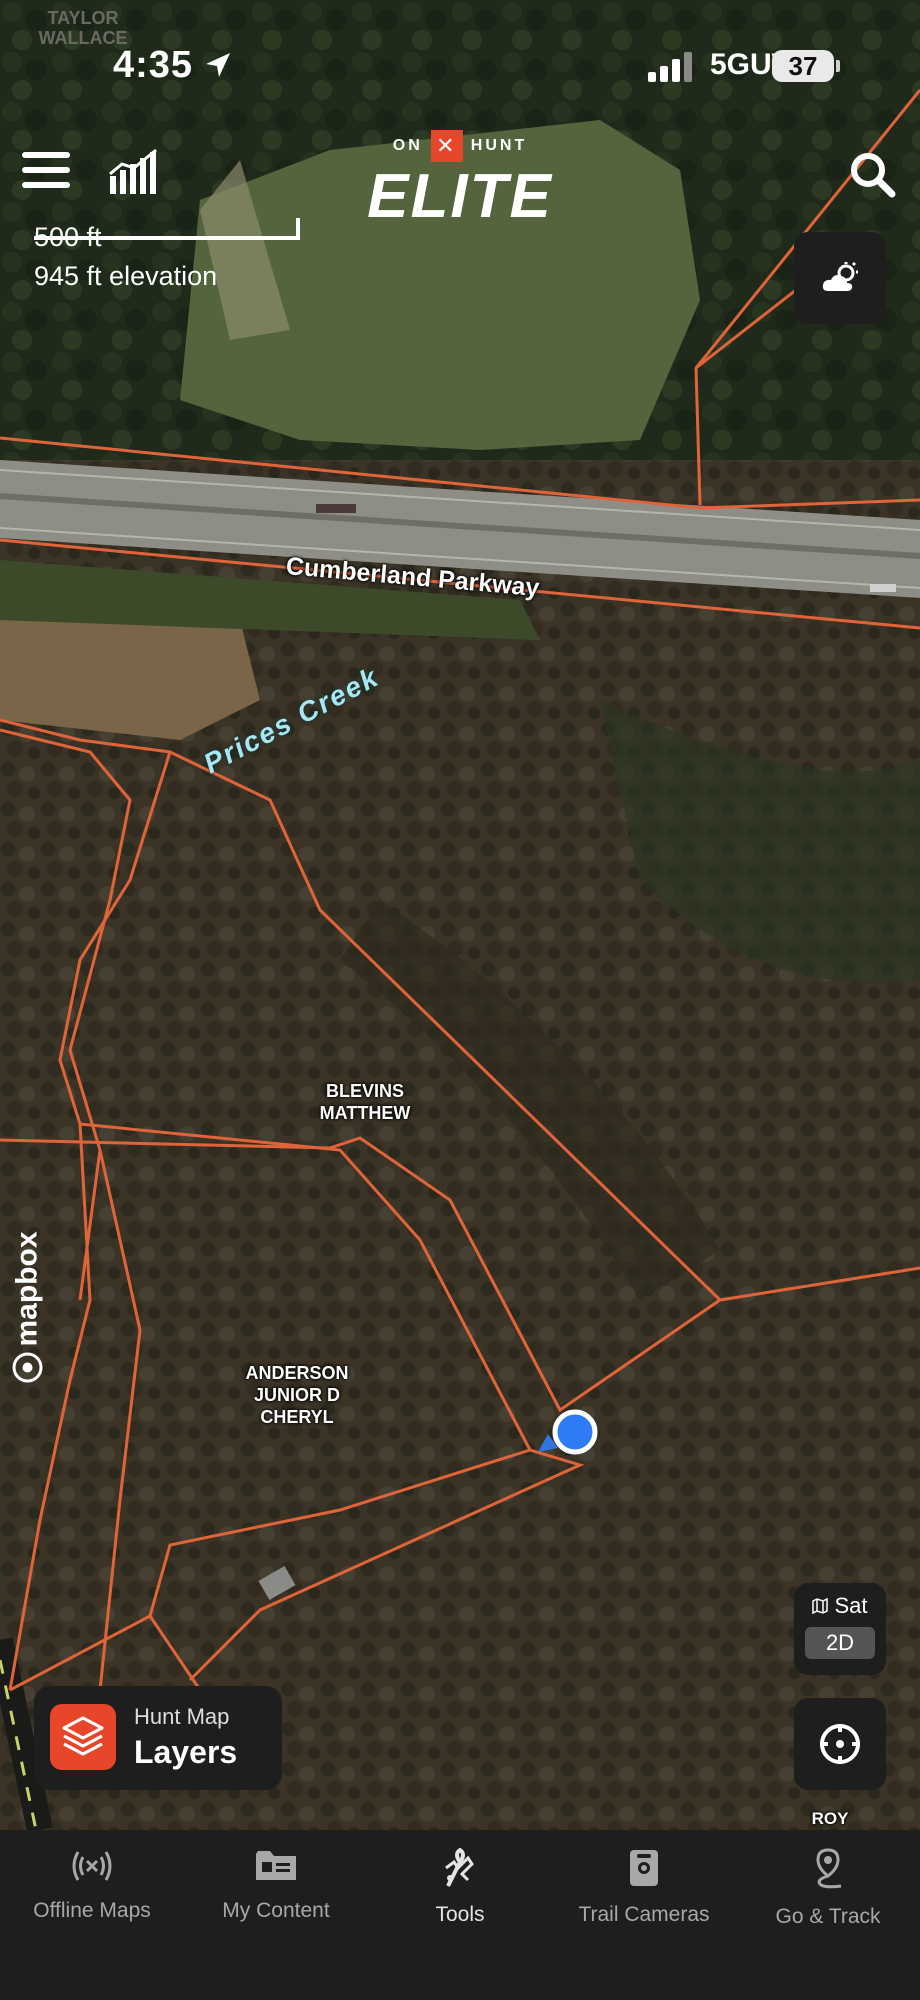 The image size is (920, 2000). I want to click on parcel-owner-label: BLEVINS MATTHEW, so click(365, 1102).